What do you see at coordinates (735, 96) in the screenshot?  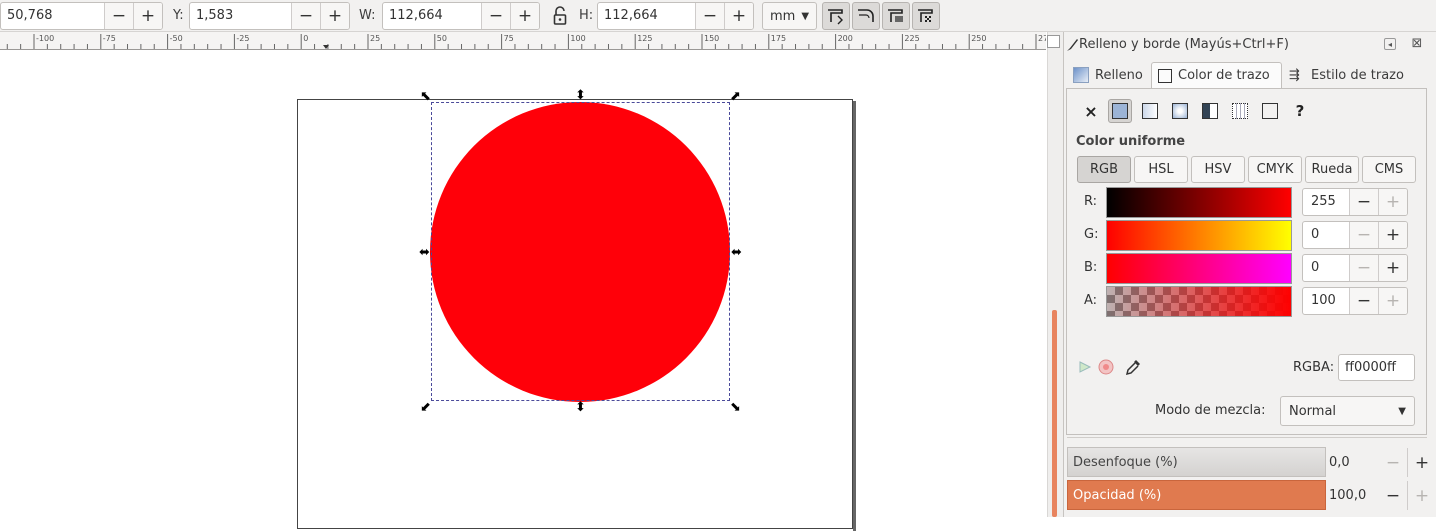 I see `resize-handle-top-right: ⬈` at bounding box center [735, 96].